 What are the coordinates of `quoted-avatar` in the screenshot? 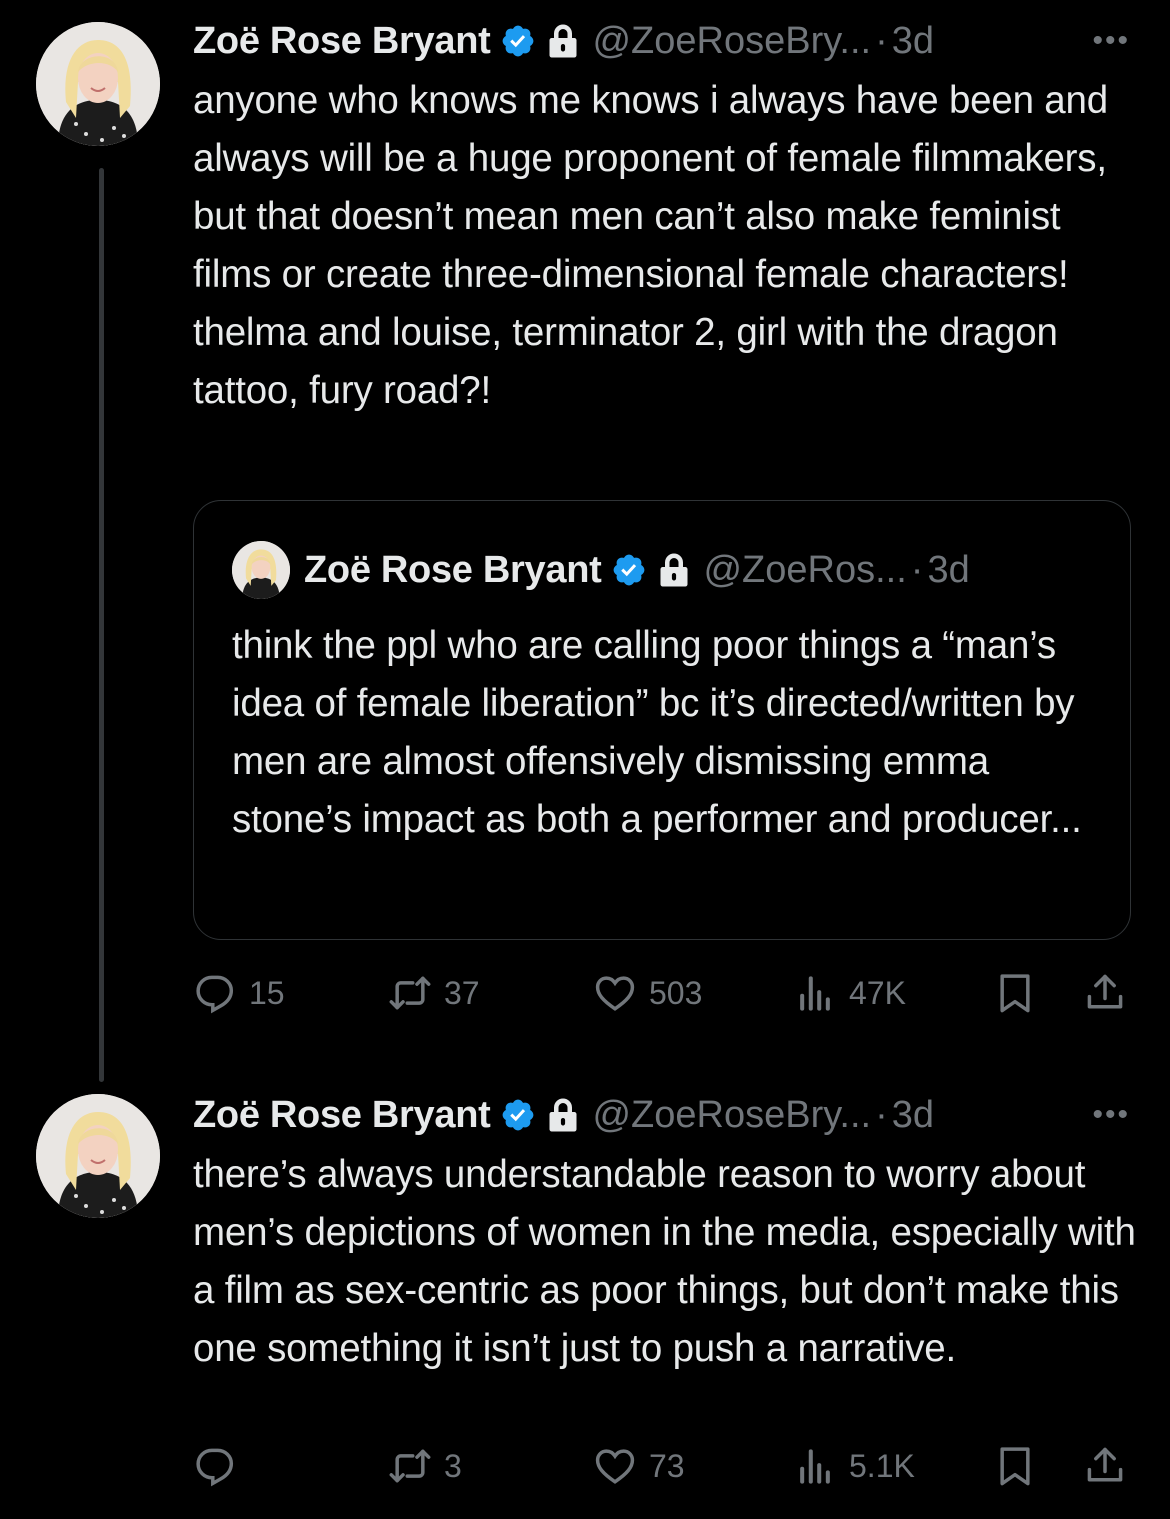 It's located at (261, 570).